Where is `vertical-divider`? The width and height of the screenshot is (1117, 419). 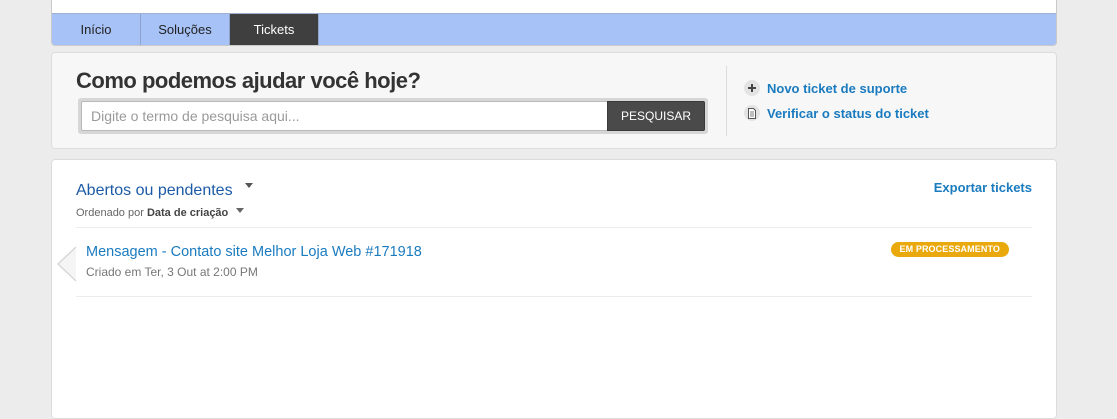 vertical-divider is located at coordinates (726, 101).